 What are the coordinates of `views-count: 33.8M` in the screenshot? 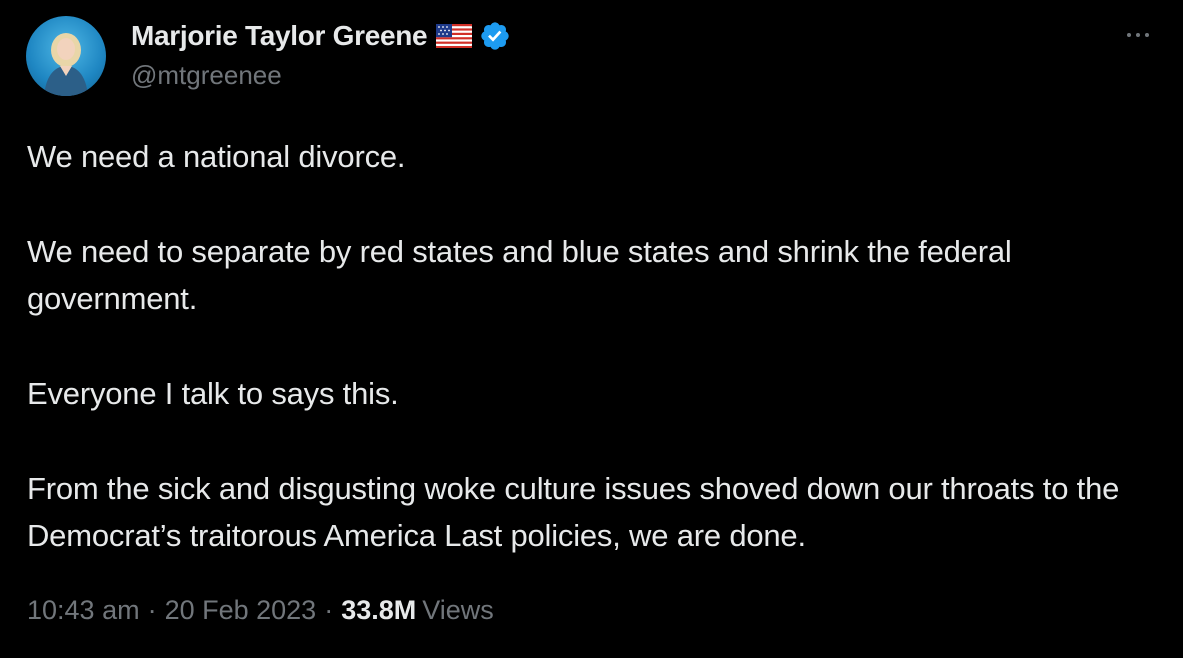 It's located at (379, 610).